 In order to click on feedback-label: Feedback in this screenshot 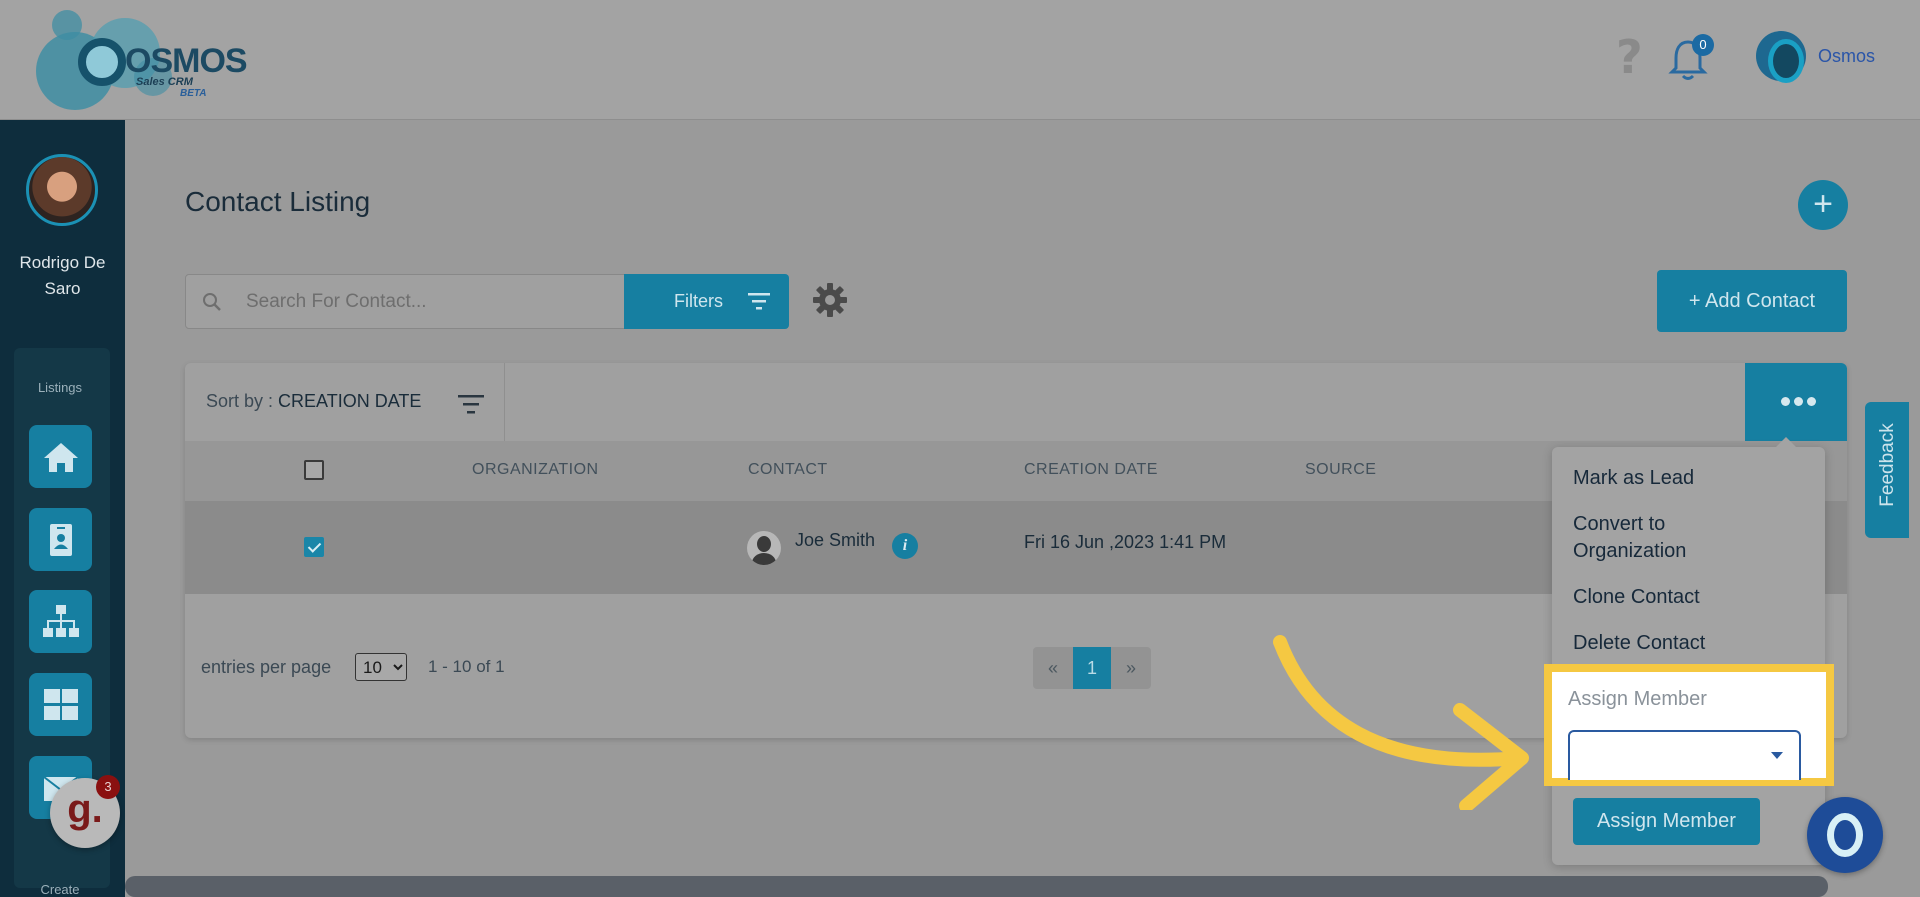, I will do `click(1887, 465)`.